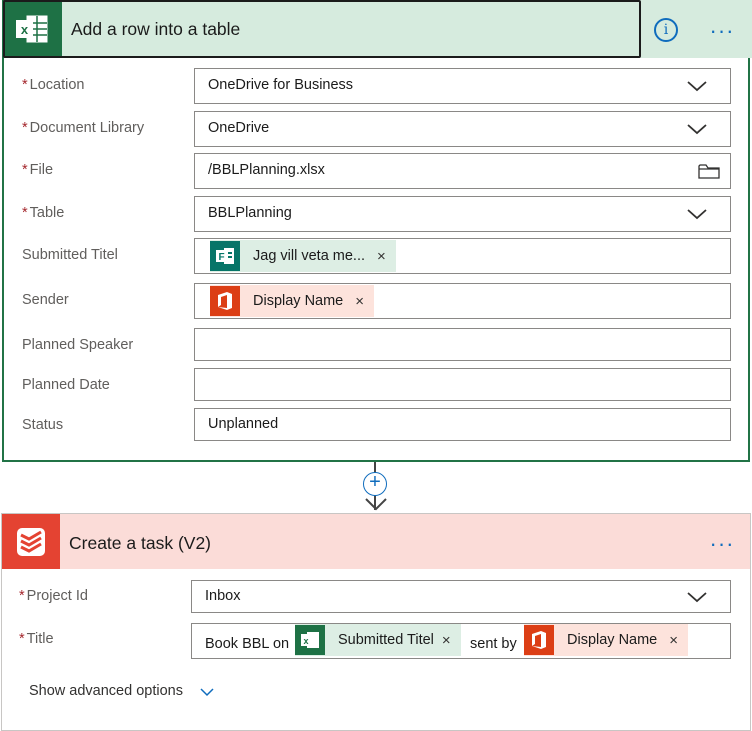  I want to click on file-input: /BBLPlanning.xlsx, so click(462, 171).